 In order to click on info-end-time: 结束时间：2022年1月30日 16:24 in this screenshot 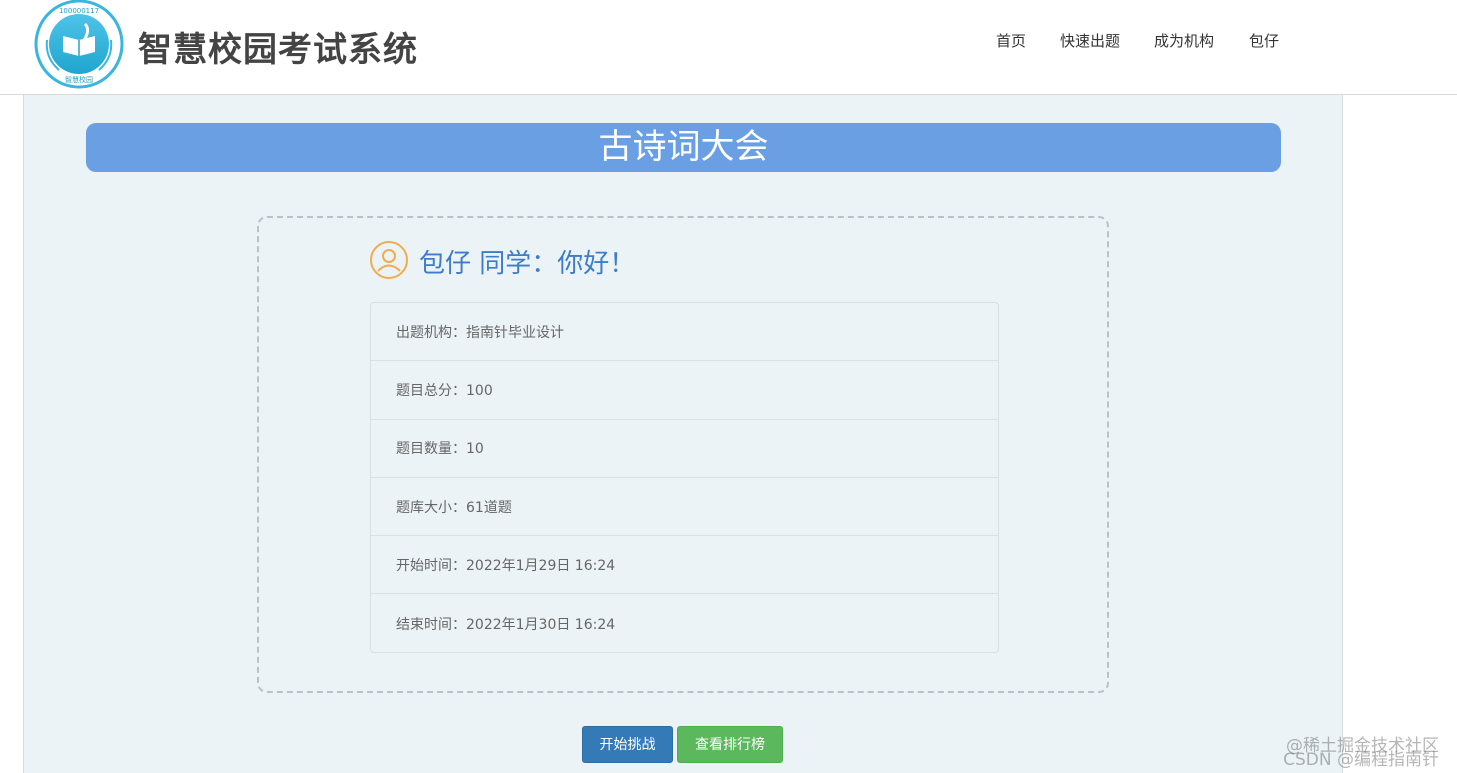, I will do `click(506, 624)`.